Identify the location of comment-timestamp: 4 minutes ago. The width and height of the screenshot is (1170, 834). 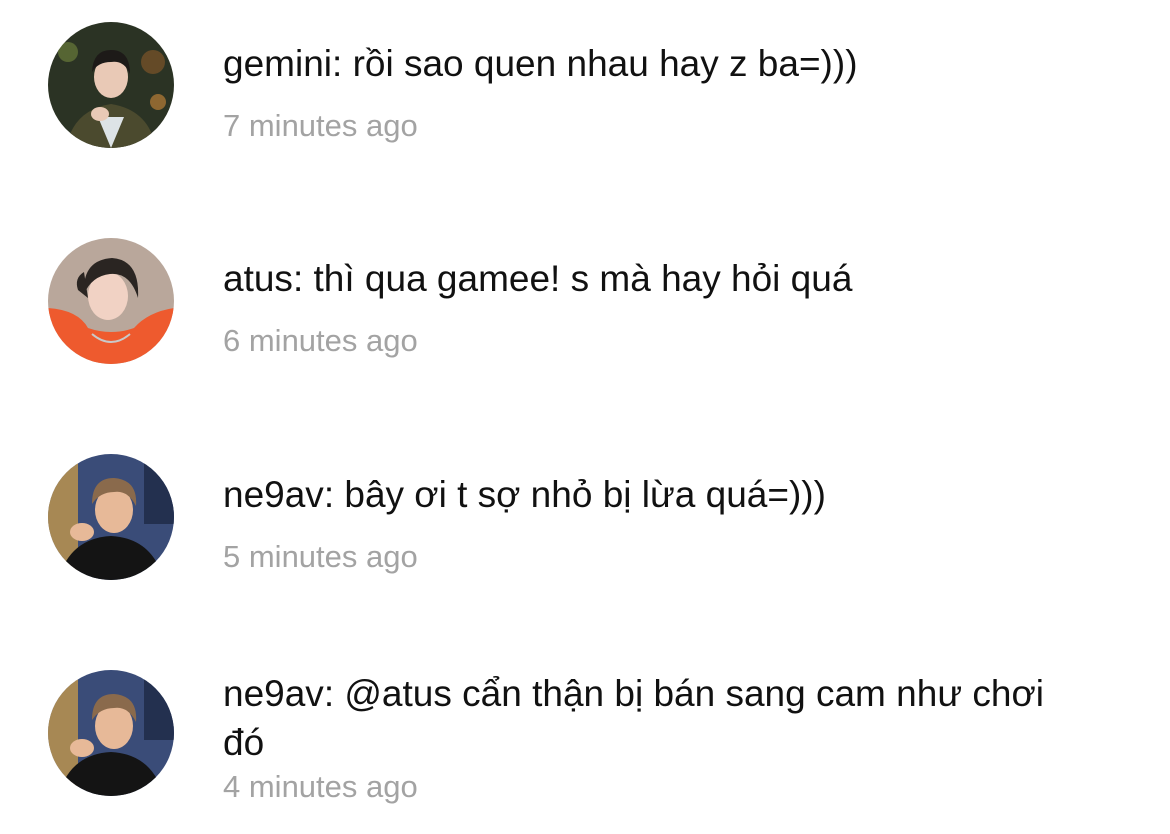
(320, 786).